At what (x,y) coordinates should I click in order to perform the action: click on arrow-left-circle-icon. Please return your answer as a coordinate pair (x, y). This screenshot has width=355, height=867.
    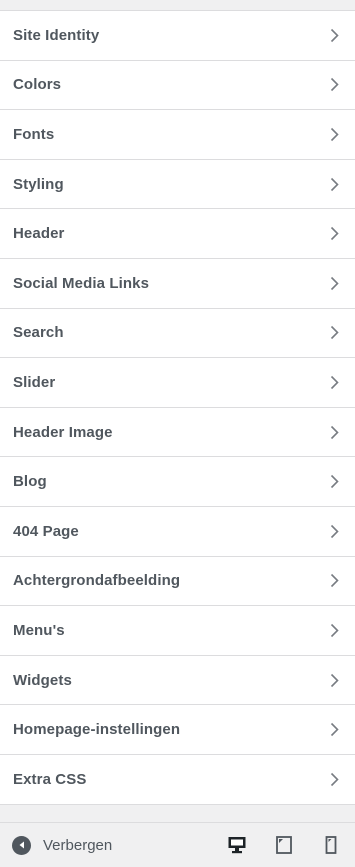
    Looking at the image, I should click on (21, 845).